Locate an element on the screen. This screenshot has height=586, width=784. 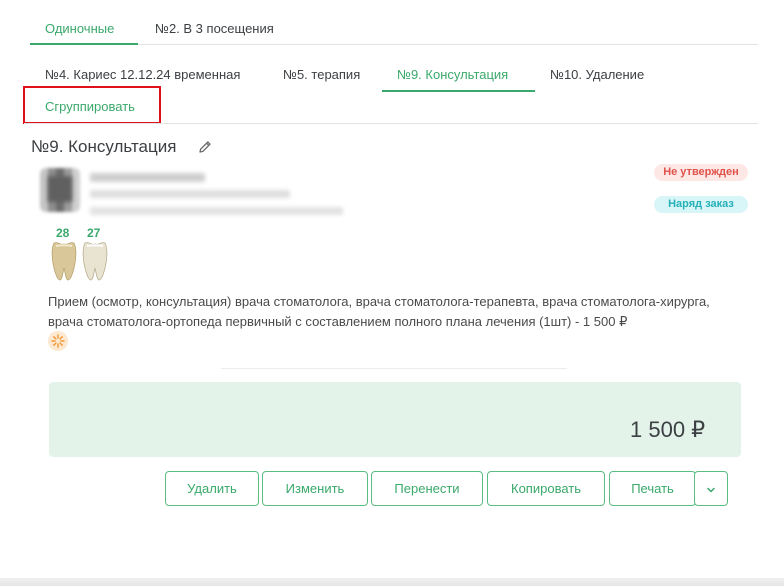
total-amount: 1 500 ₽ is located at coordinates (668, 429).